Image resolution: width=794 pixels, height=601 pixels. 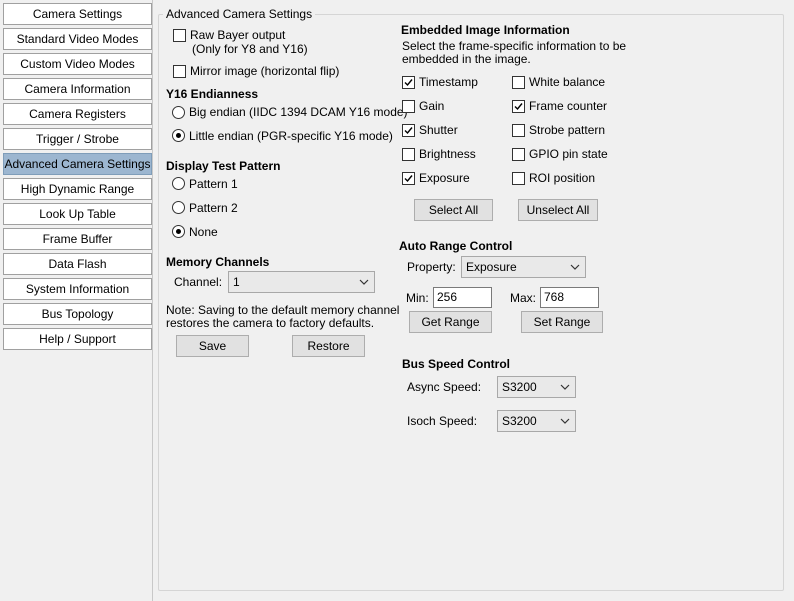 I want to click on nav-camera-registers: Camera Registers, so click(x=77, y=114).